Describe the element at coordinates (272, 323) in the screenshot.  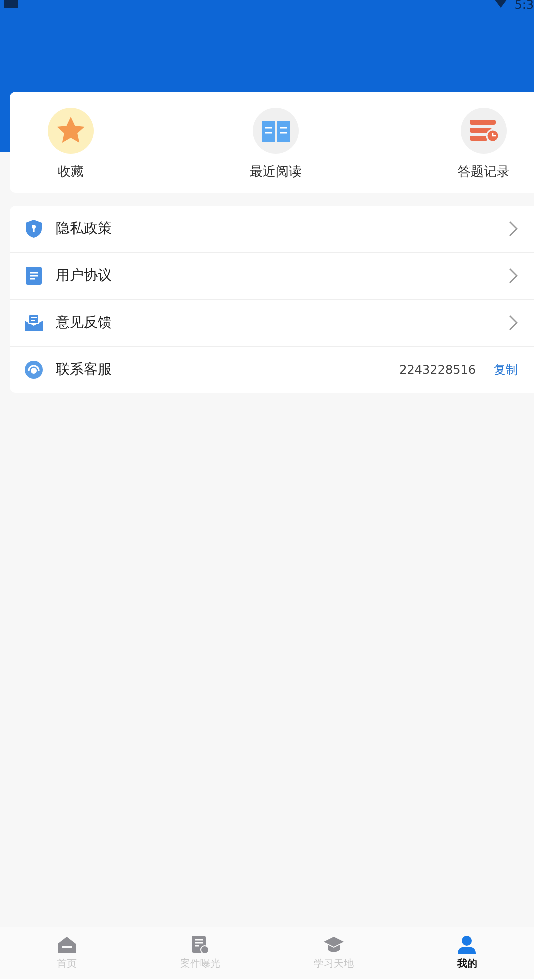
I see `menu-item: 意见反馈` at that location.